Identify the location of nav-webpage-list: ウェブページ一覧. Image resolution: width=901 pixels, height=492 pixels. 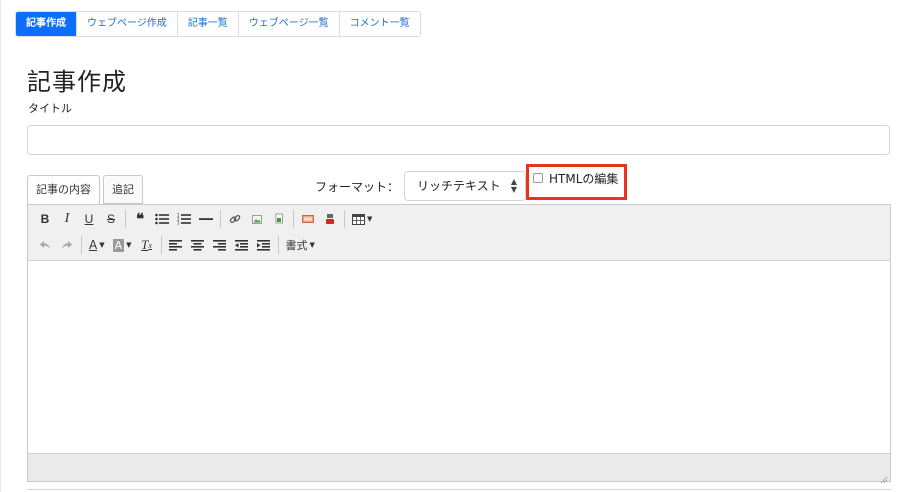
(289, 24).